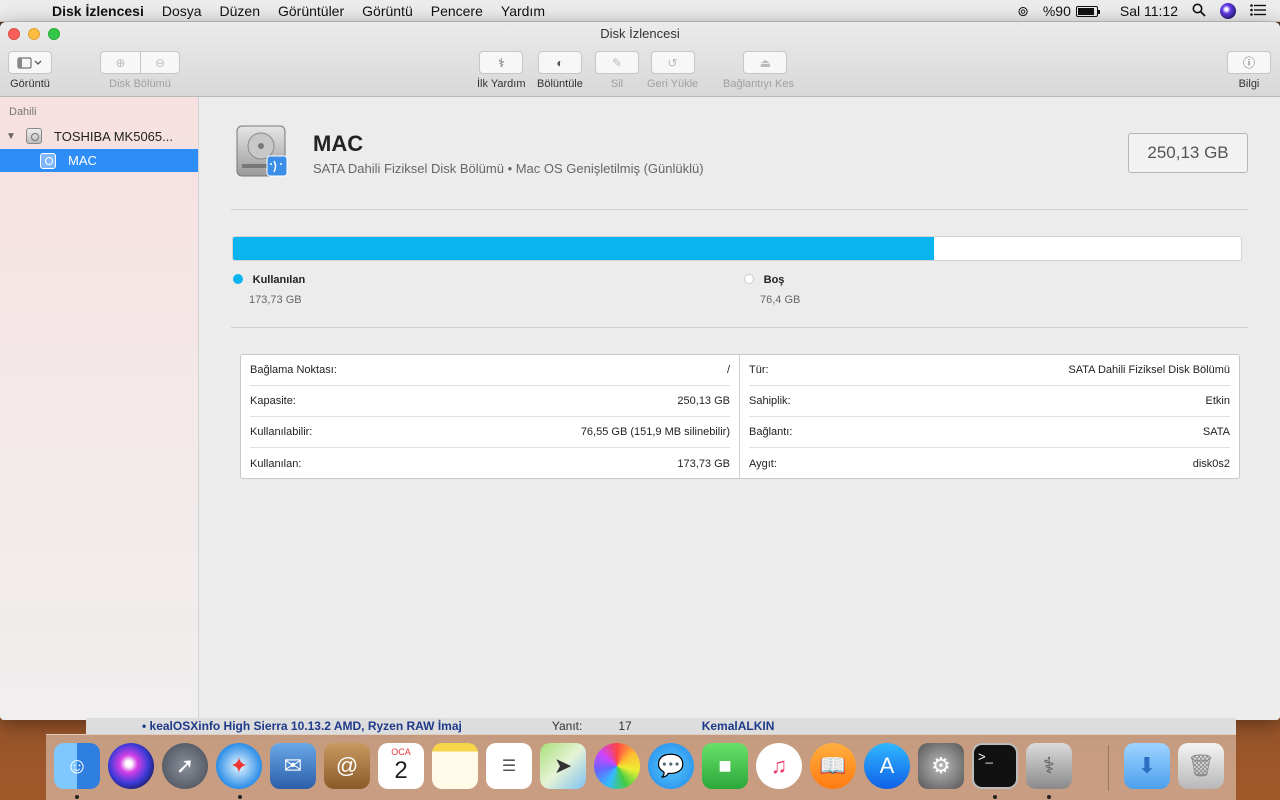  What do you see at coordinates (293, 766) in the screenshot?
I see `mail-icon: ✉` at bounding box center [293, 766].